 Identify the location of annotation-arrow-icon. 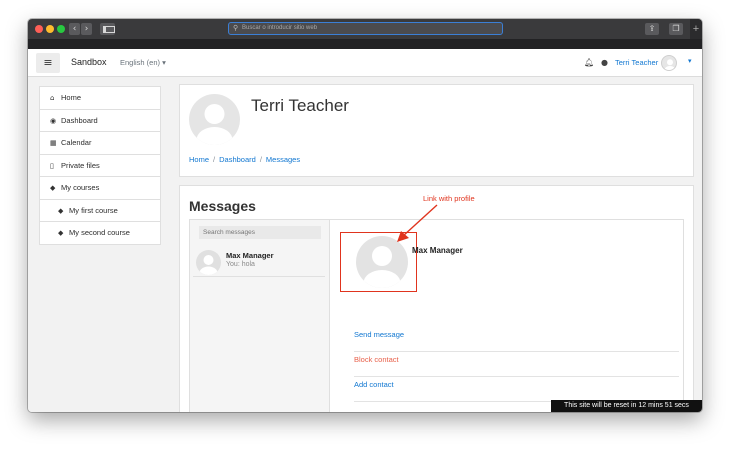
(417, 223).